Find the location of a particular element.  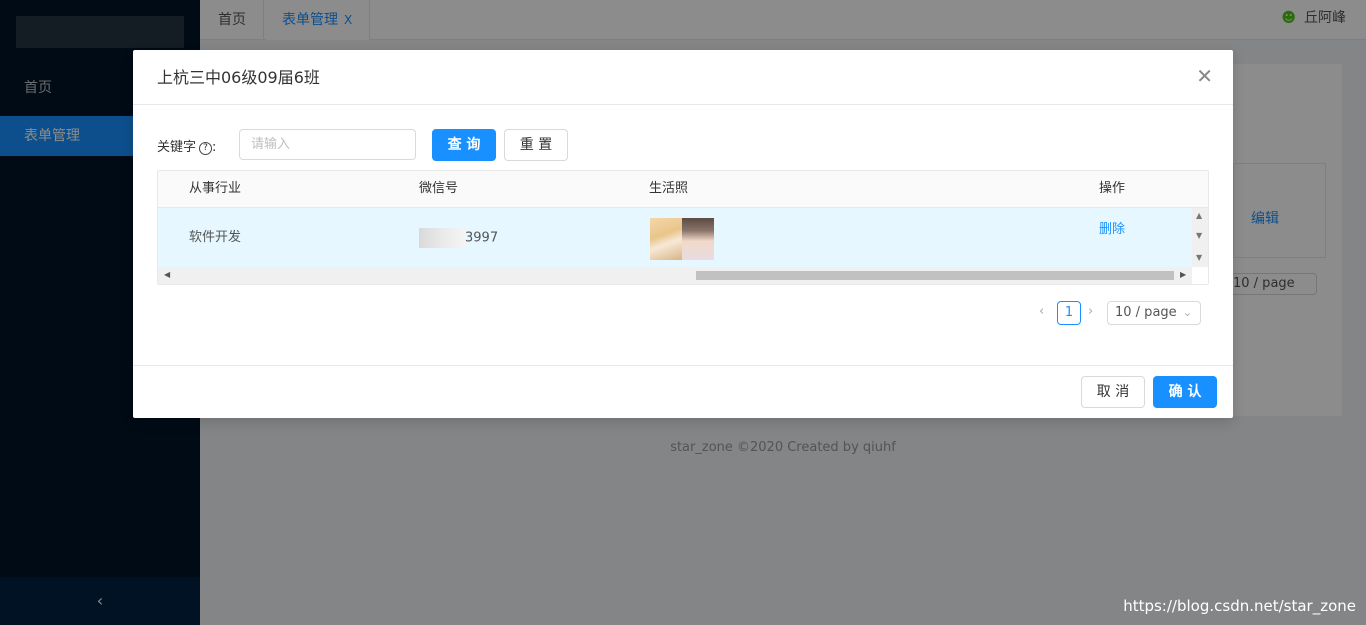

next-page-icon: › is located at coordinates (1090, 311).